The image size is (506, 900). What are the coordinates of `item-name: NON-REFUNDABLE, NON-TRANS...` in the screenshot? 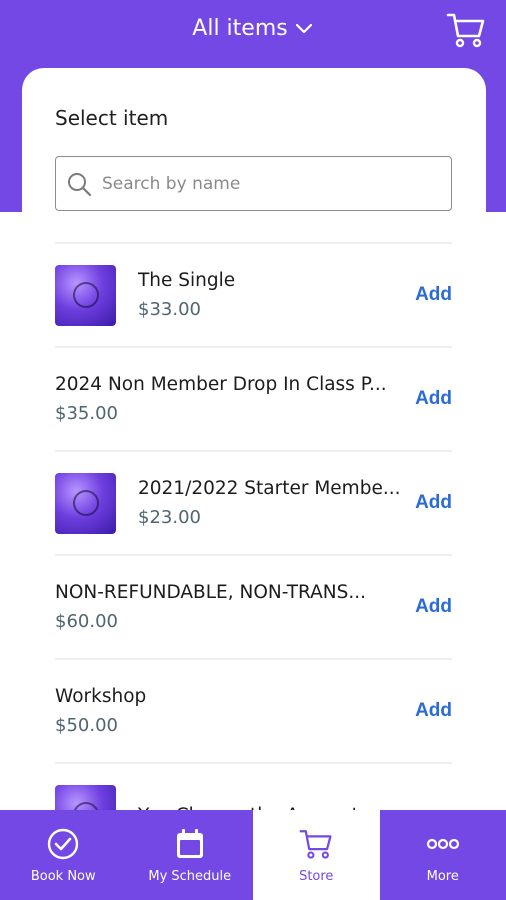 It's located at (211, 592).